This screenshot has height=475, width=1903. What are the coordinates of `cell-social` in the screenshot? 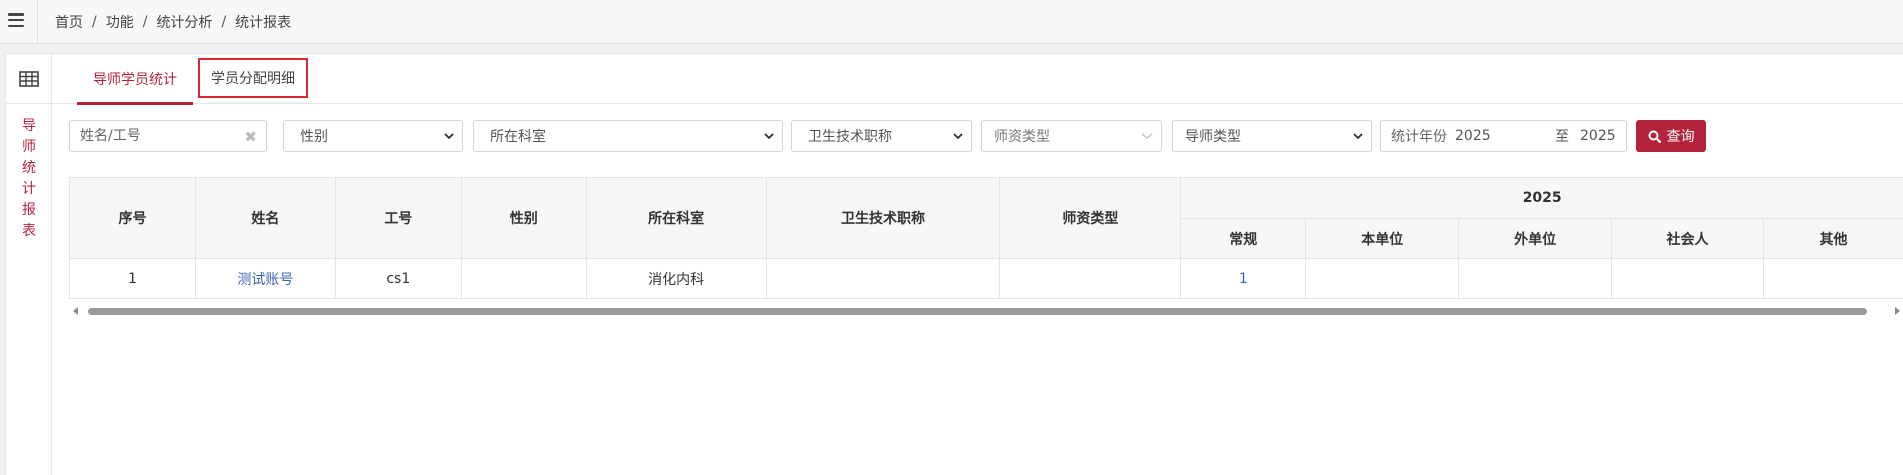 It's located at (1687, 278).